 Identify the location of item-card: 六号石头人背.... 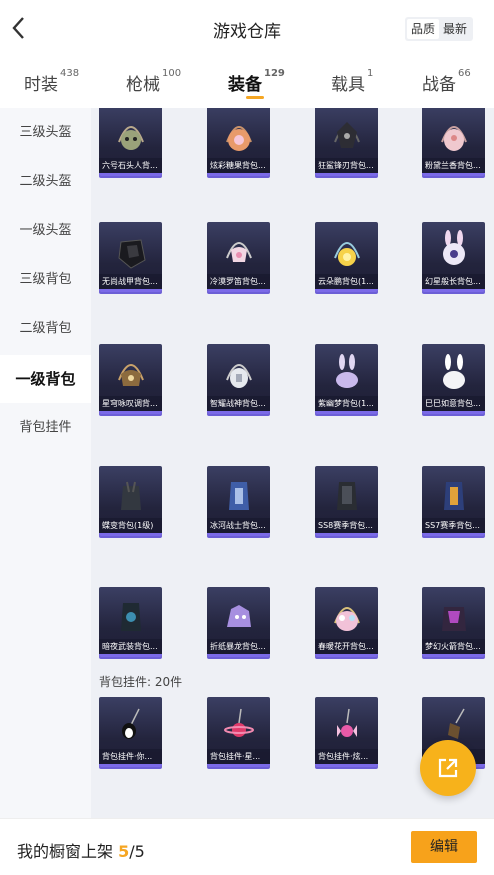
(130, 142).